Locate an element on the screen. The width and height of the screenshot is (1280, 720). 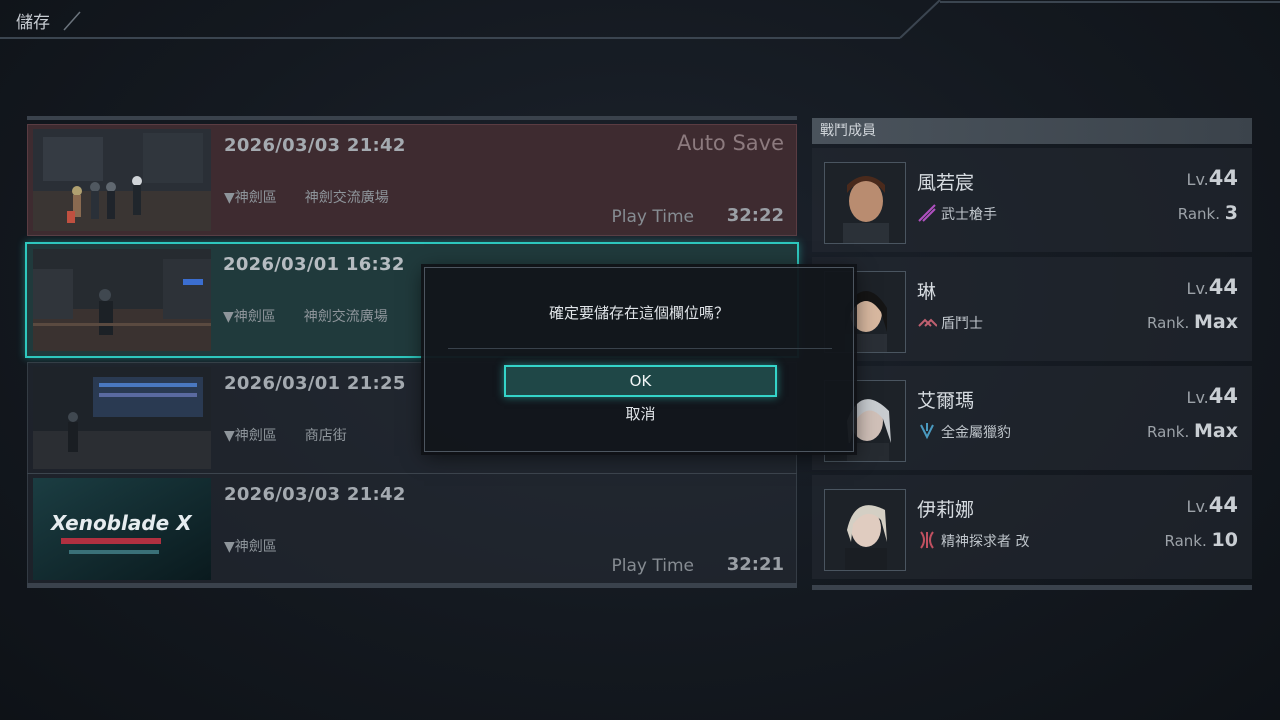
party-member: 琳 盾鬥士 Lv.44 Rank. Max is located at coordinates (1032, 309).